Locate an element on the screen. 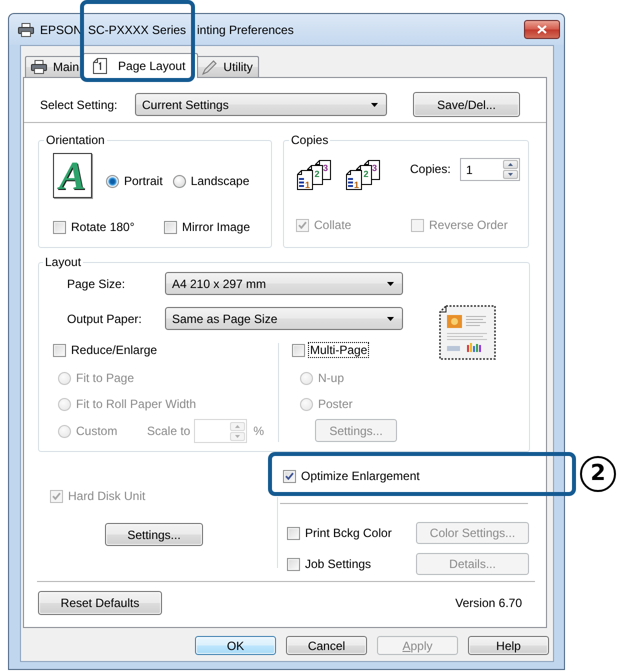 This screenshot has height=671, width=620. pencil-icon is located at coordinates (210, 67).